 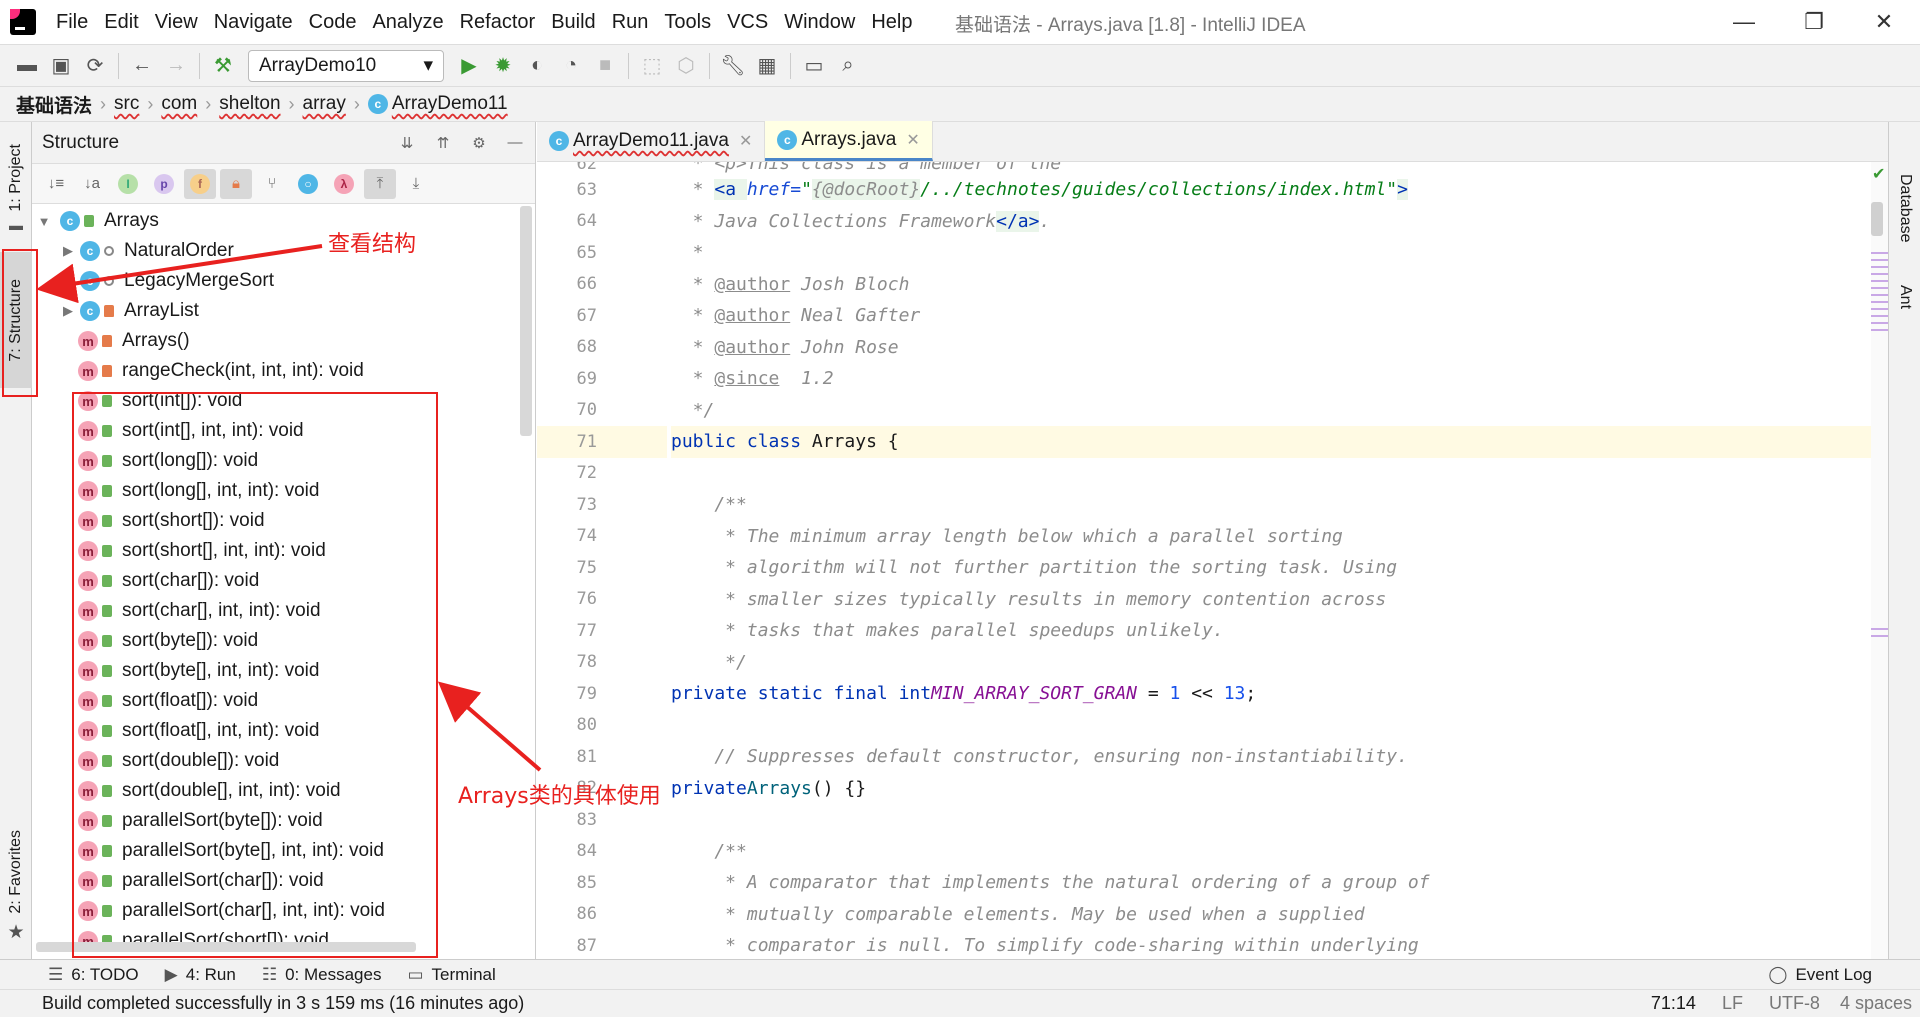 I want to click on annotation-arrow-structure, so click(x=179, y=274).